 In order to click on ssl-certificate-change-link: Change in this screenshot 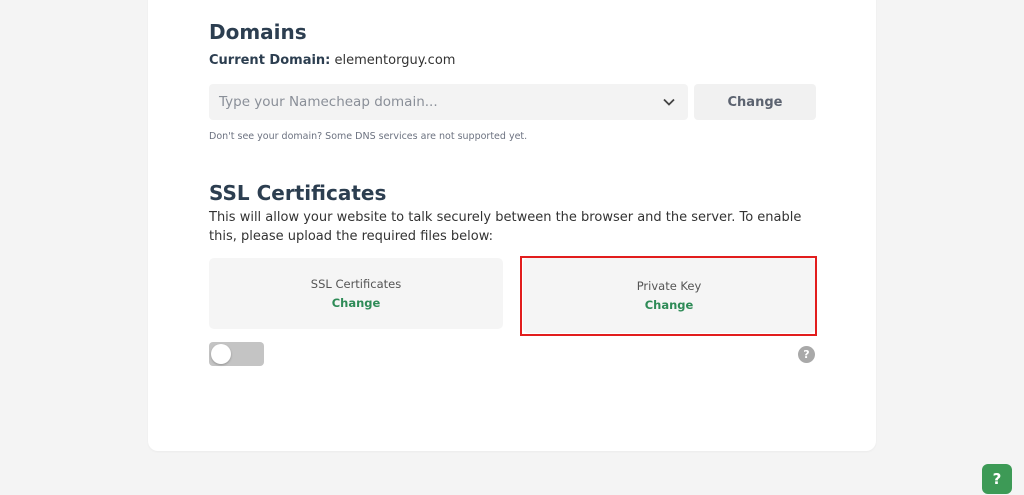, I will do `click(356, 303)`.